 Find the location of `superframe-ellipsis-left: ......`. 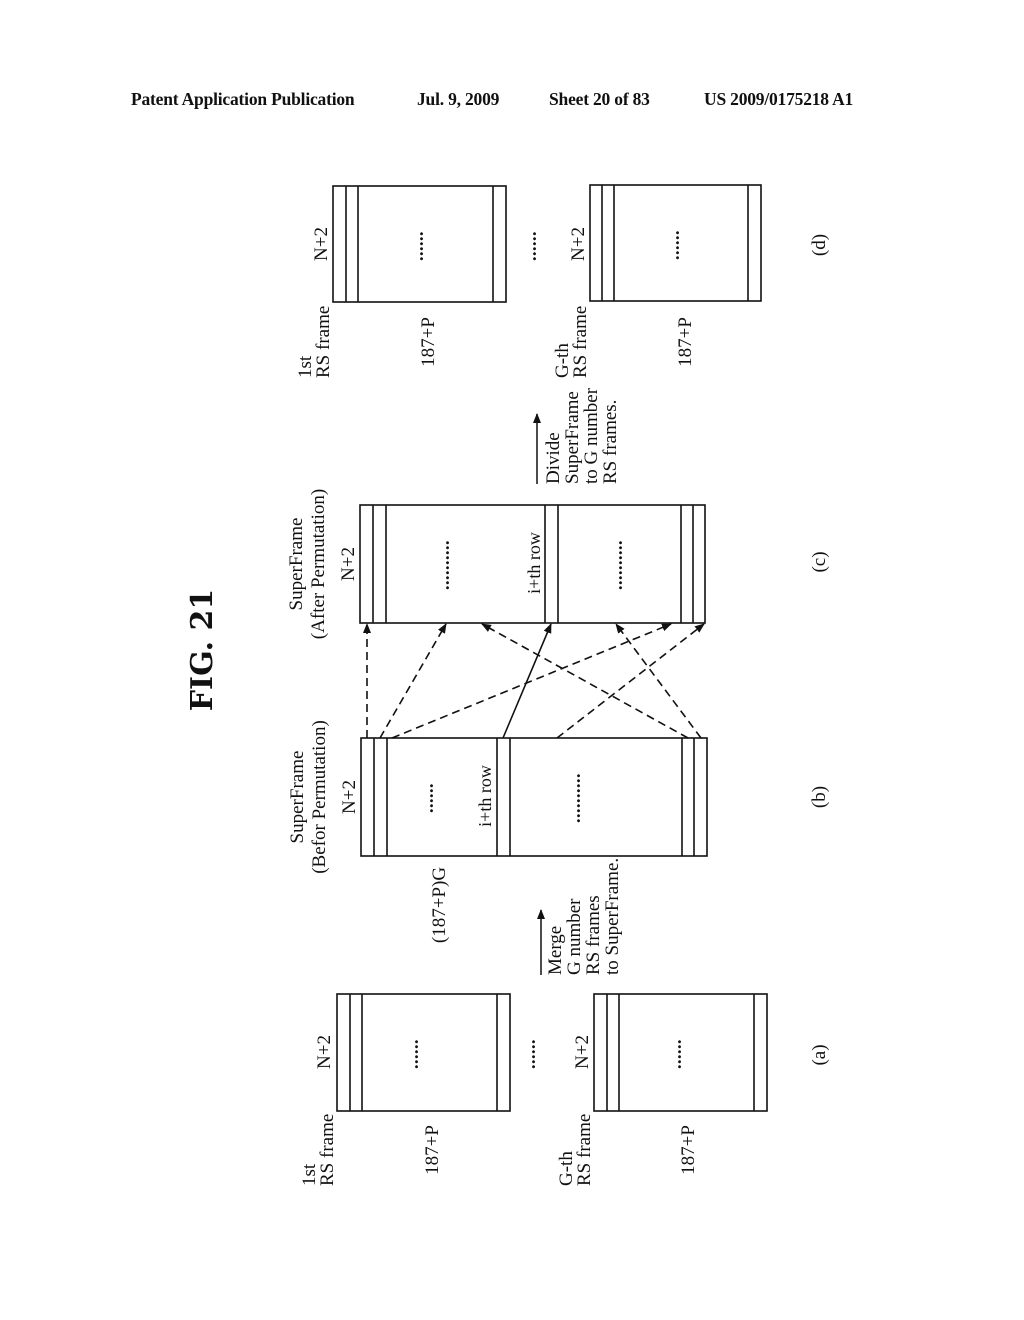

superframe-ellipsis-left: ...... is located at coordinates (427, 798).